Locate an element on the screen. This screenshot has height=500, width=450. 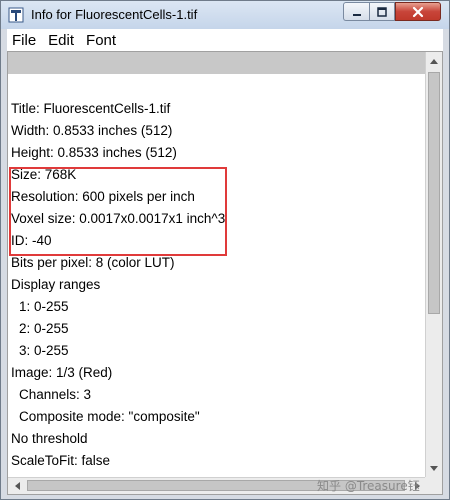
close-button is located at coordinates (418, 11).